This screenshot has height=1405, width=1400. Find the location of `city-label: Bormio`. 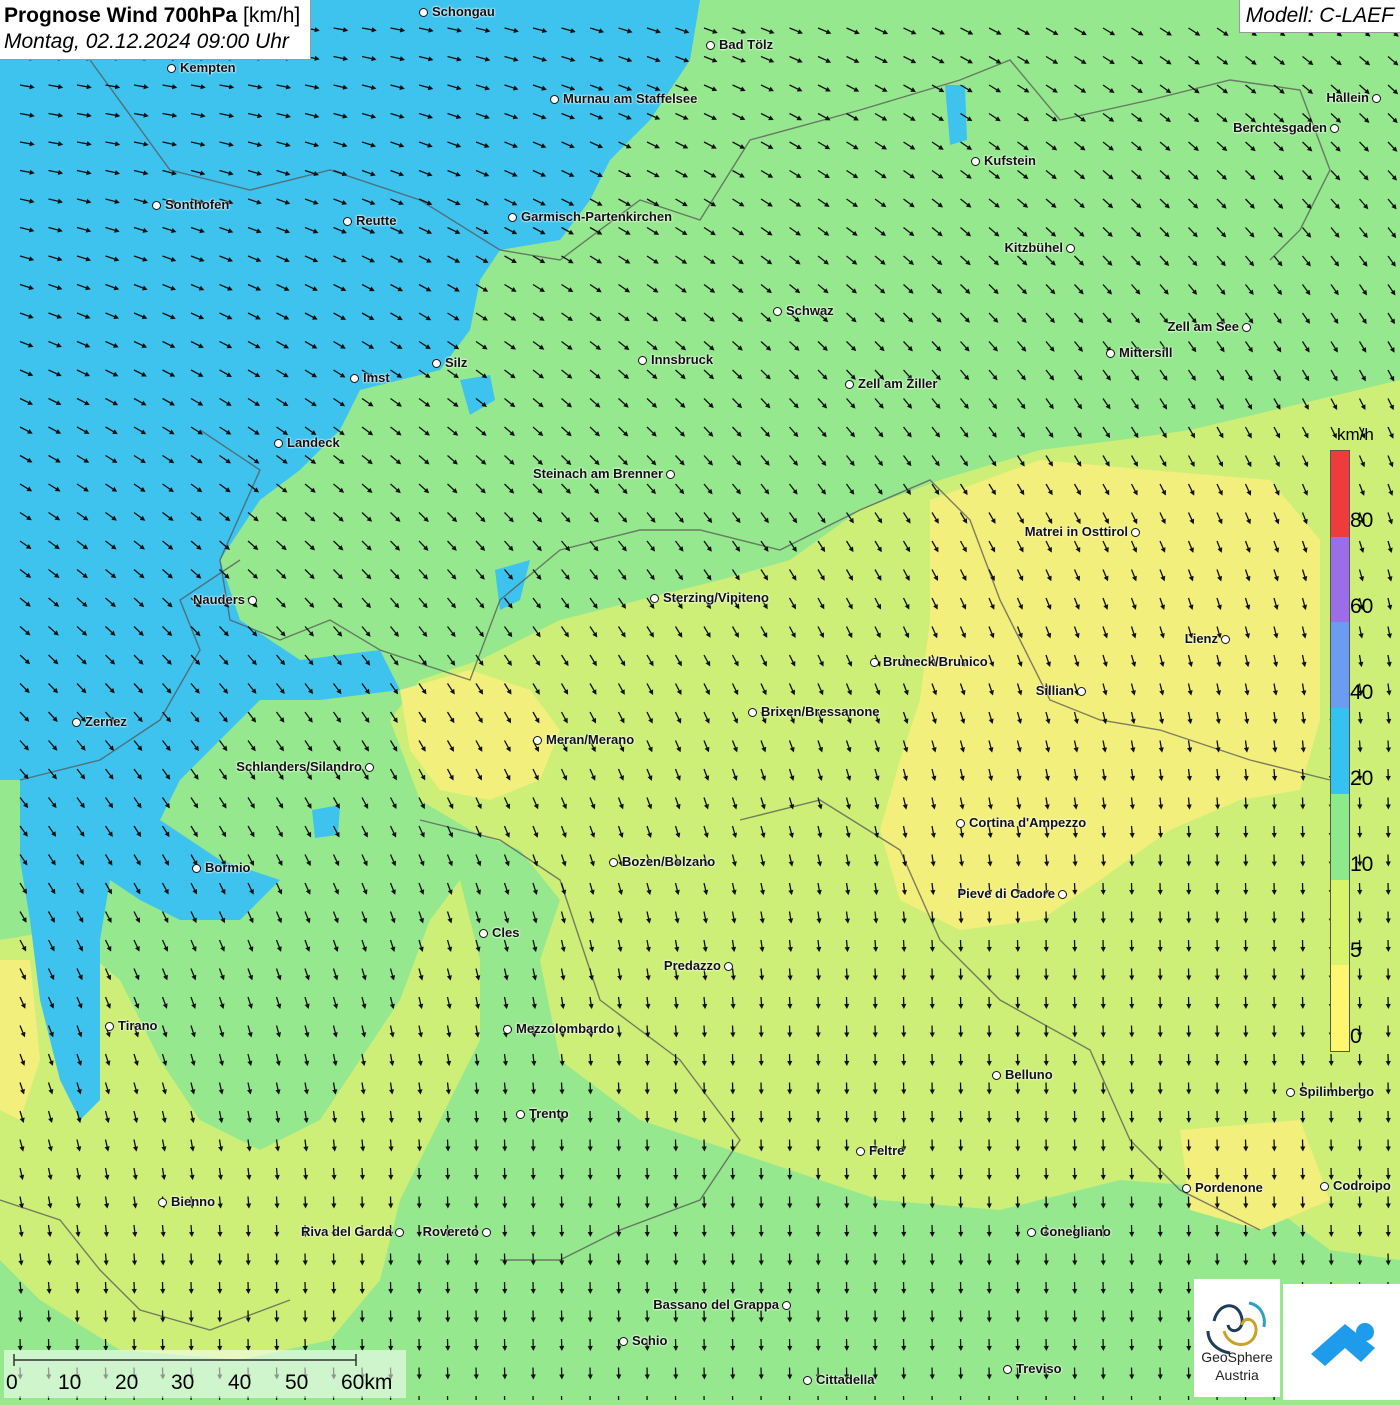

city-label: Bormio is located at coordinates (228, 867).